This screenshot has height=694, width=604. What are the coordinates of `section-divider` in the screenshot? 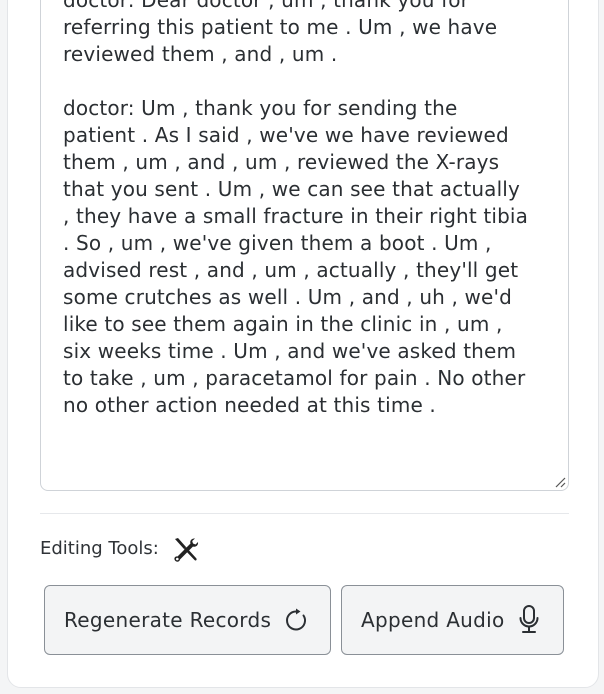 It's located at (304, 513).